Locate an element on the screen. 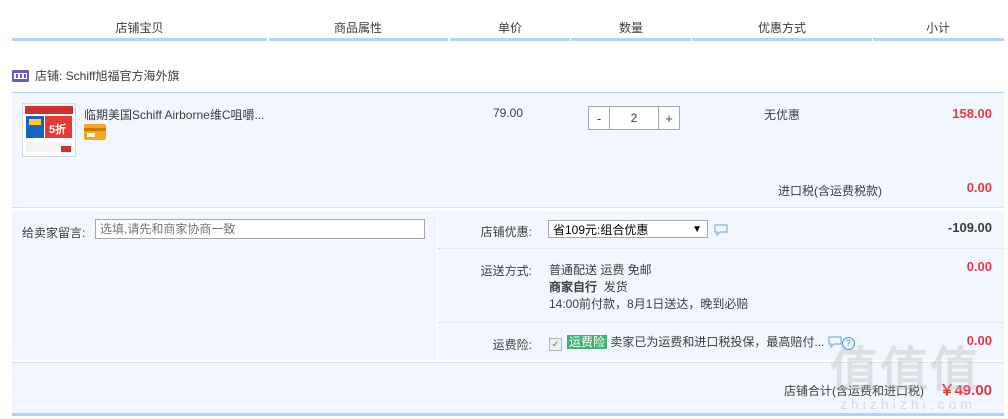 The height and width of the screenshot is (419, 1008). store-badge-icon is located at coordinates (20, 76).